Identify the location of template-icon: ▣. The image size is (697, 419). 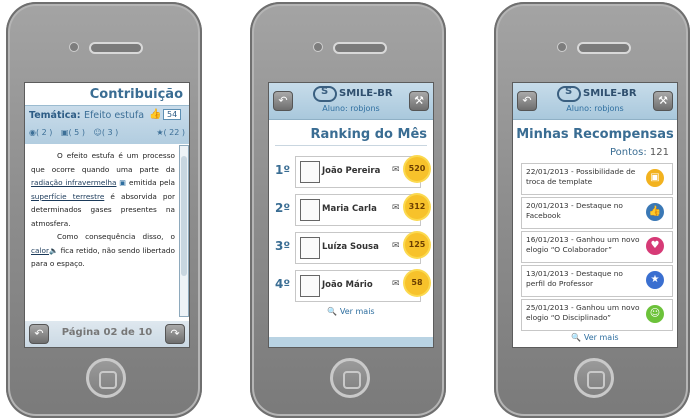
(655, 178).